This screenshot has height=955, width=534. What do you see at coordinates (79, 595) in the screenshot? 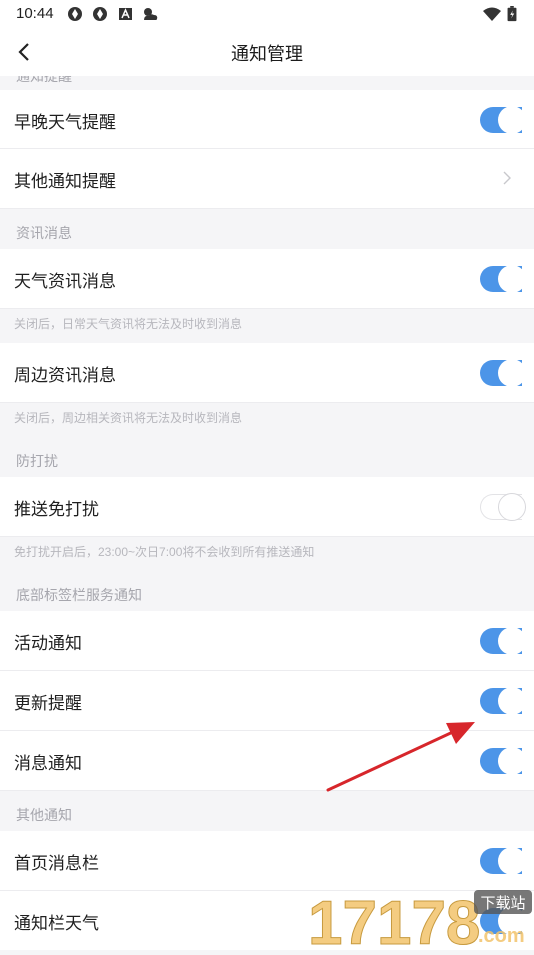
I see `section-header-tab-service: 底部标签栏服务通知` at bounding box center [79, 595].